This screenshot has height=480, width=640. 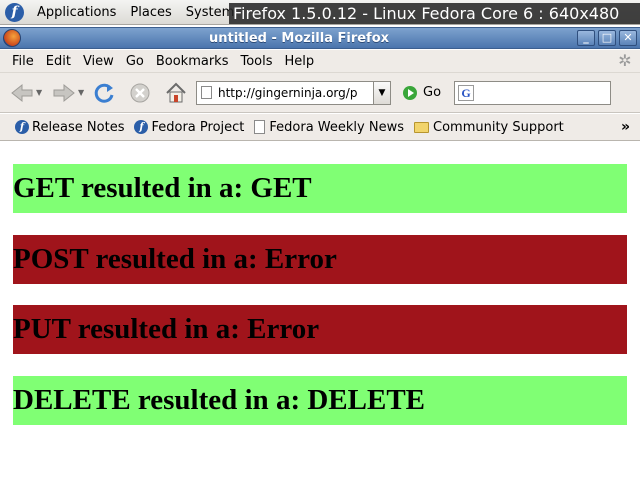 I want to click on stop-icon, so click(x=140, y=92).